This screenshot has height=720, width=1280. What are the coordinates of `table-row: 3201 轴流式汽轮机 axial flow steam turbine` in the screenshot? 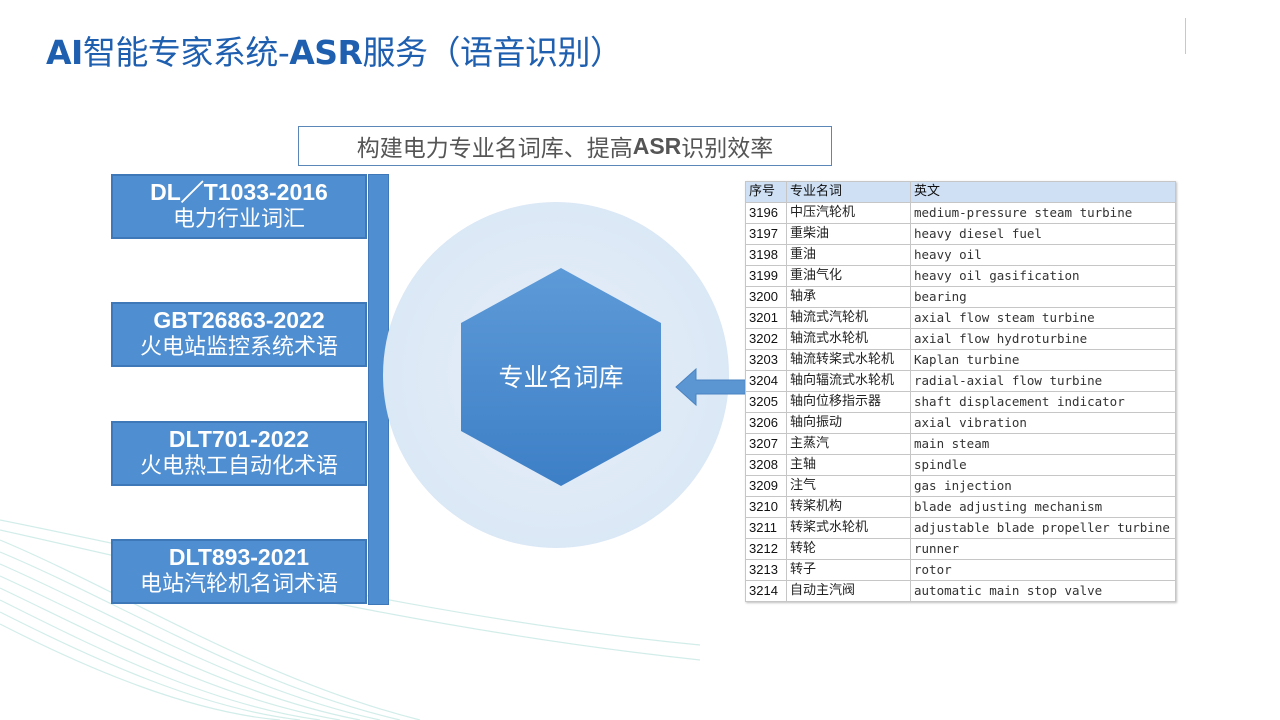 It's located at (960, 318).